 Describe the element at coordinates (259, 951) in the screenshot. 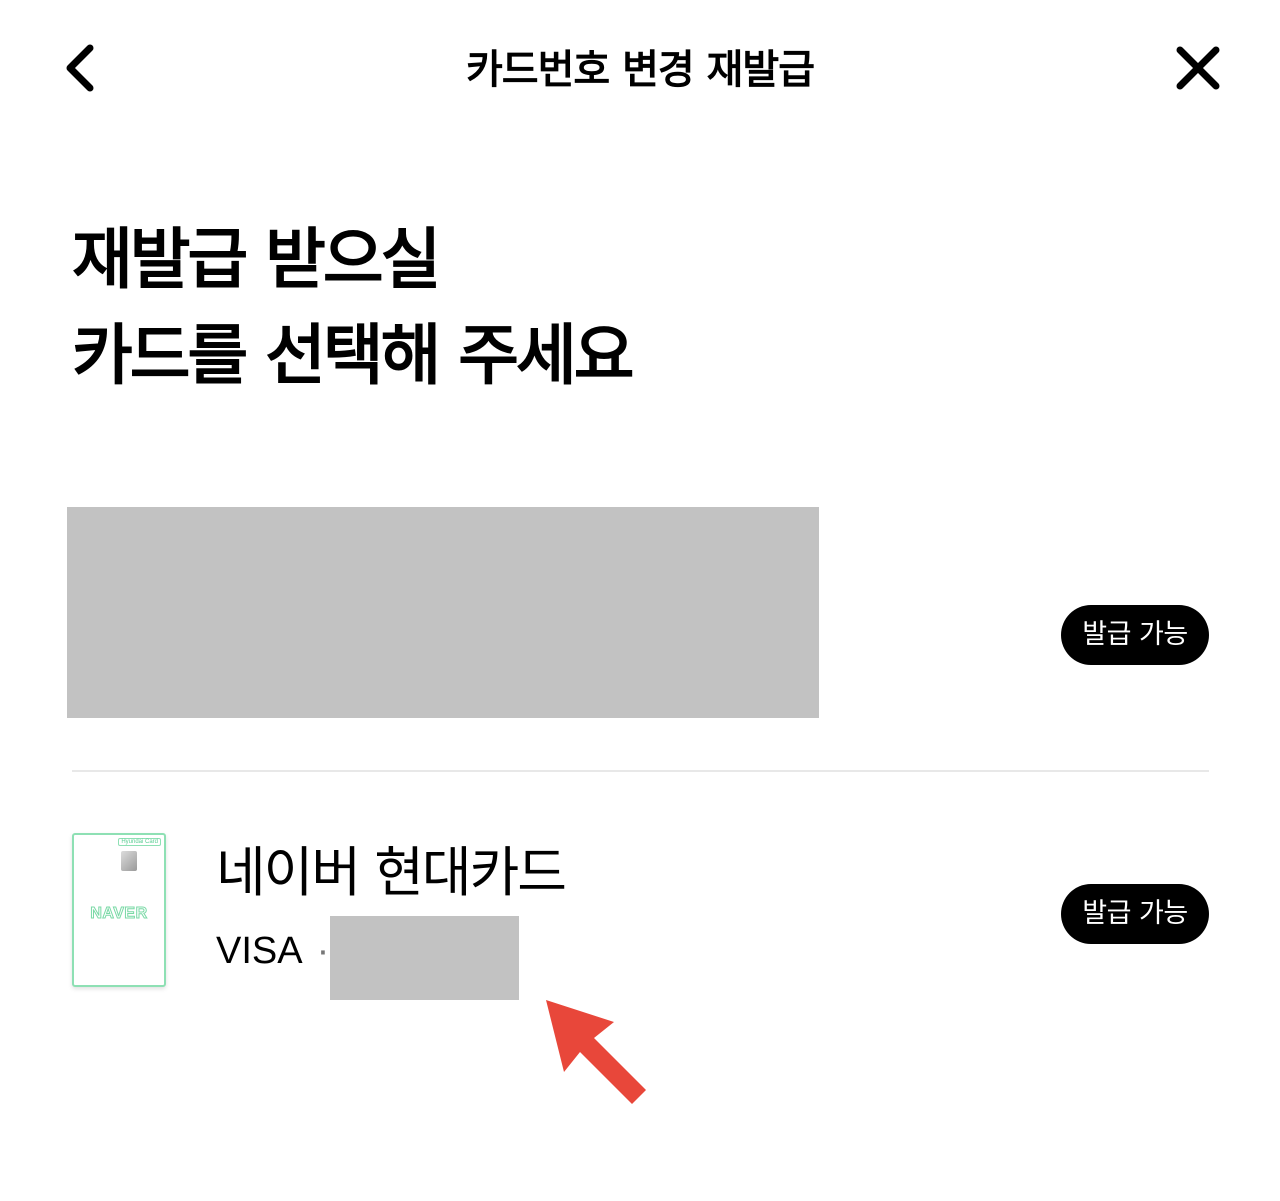

I see `card-network: VISA` at that location.